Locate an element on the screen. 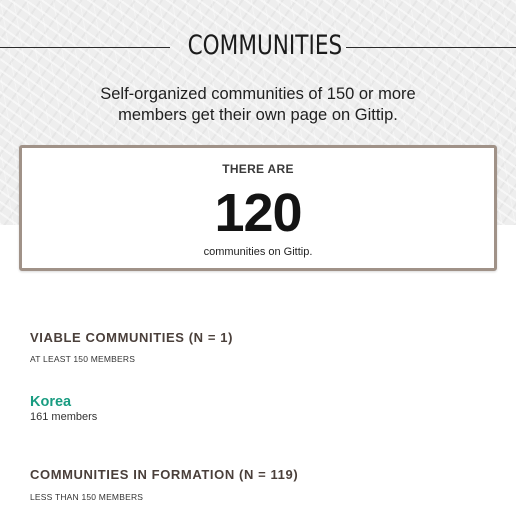 This screenshot has height=511, width=516. forming-section-subtitle: LESS THAN 150 MEMBERS is located at coordinates (87, 497).